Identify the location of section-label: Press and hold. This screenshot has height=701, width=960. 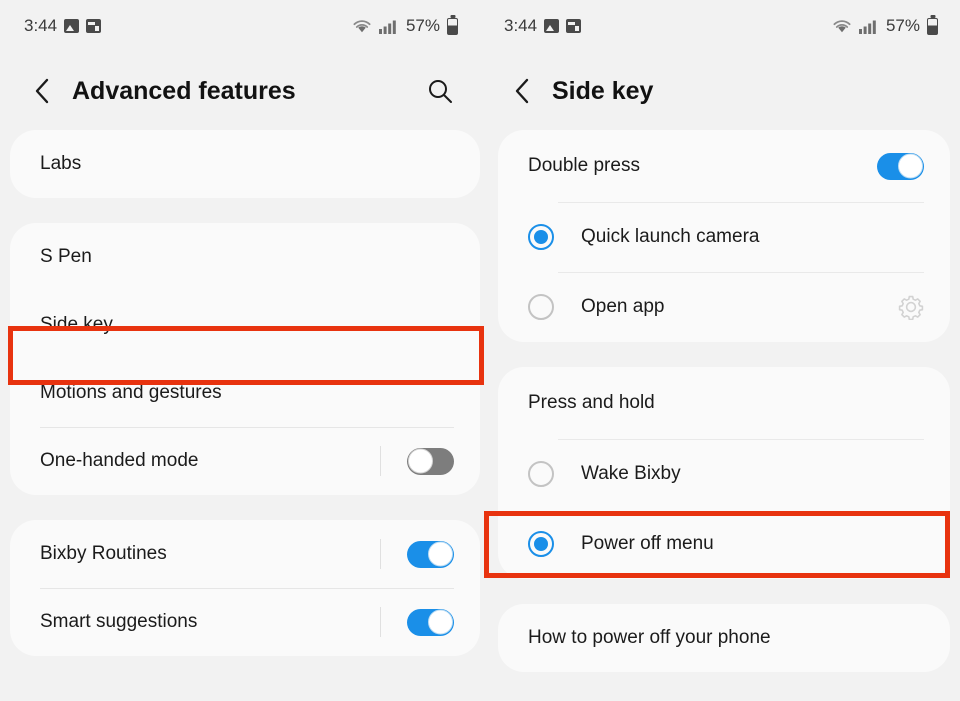
(591, 402).